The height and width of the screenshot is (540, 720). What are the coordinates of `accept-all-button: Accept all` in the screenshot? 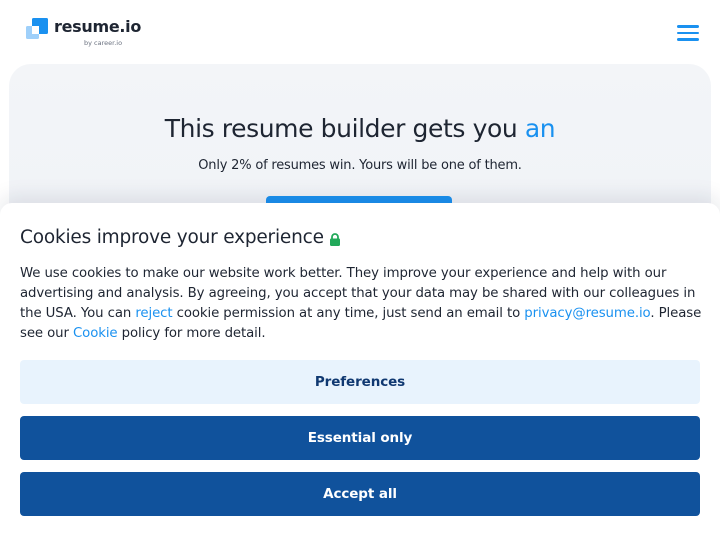 It's located at (360, 494).